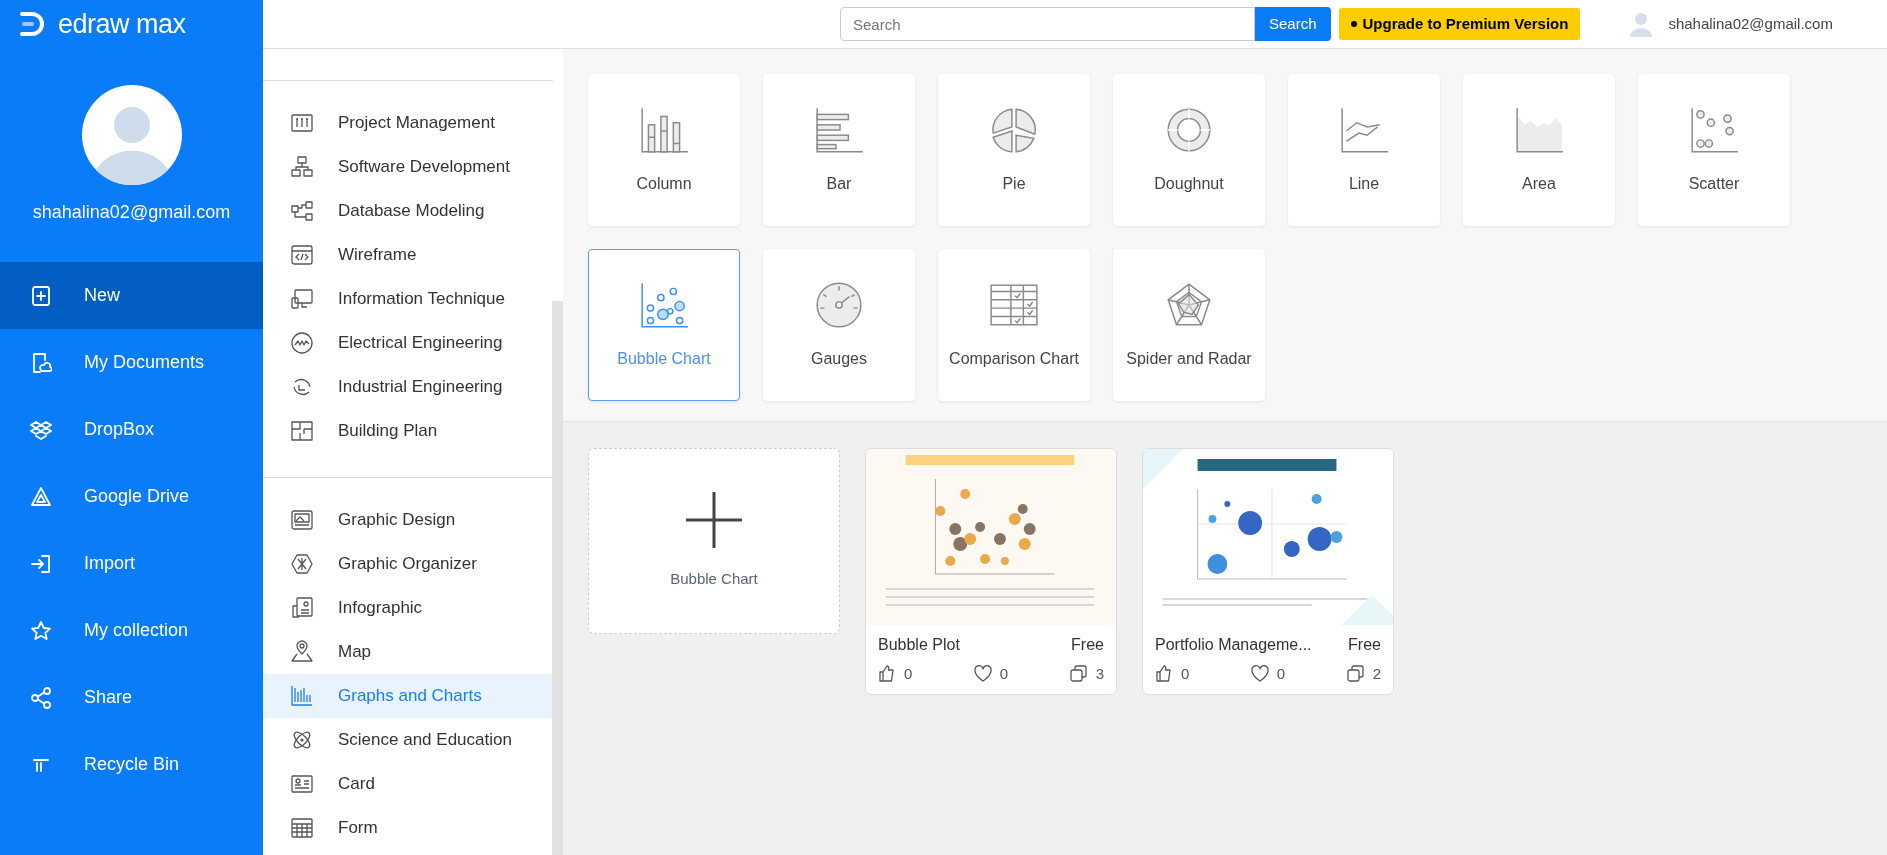 Image resolution: width=1887 pixels, height=855 pixels. What do you see at coordinates (131, 362) in the screenshot?
I see `nav-item: My Documents` at bounding box center [131, 362].